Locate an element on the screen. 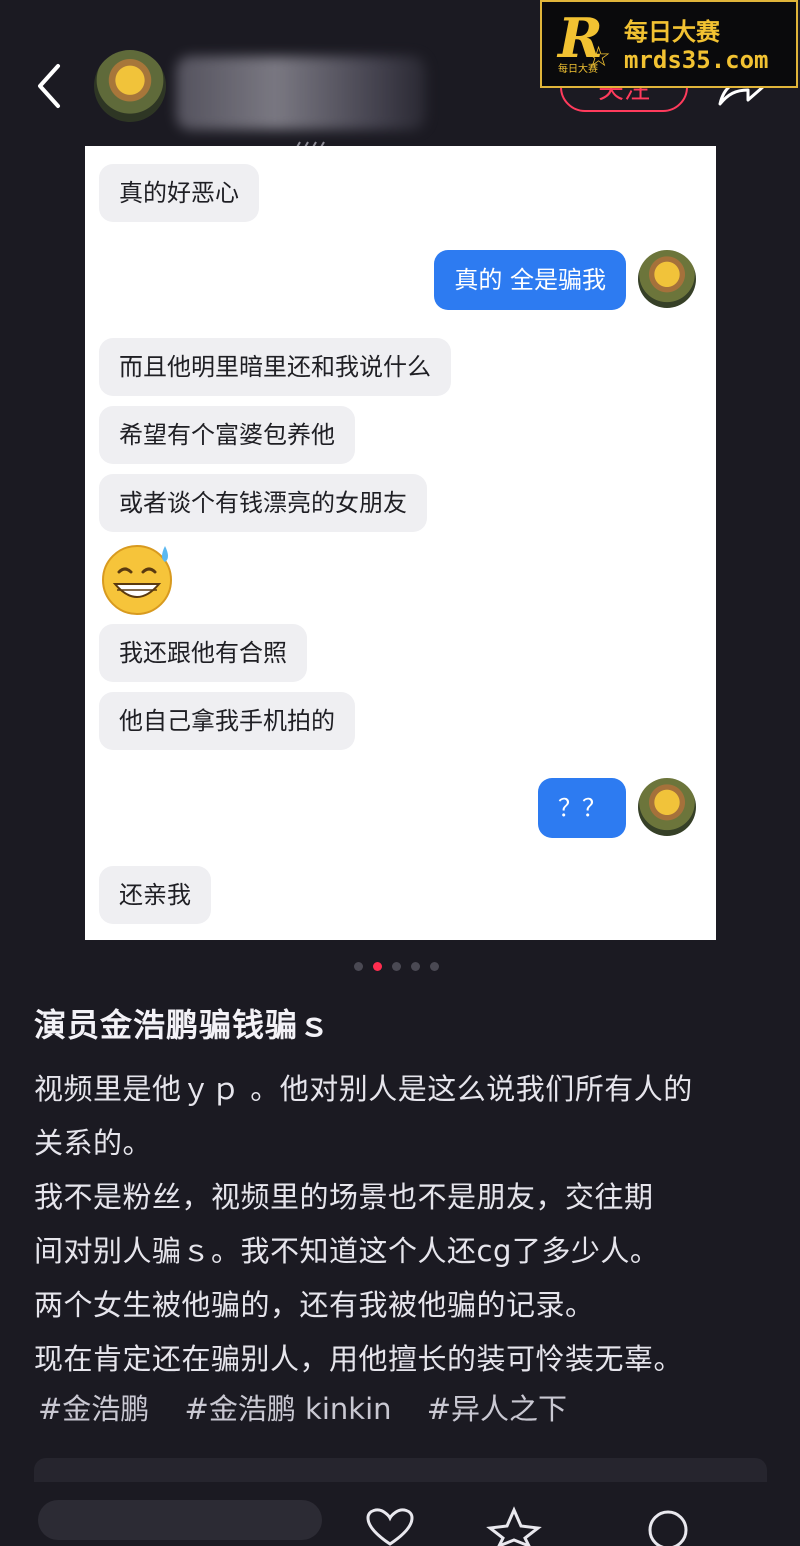 The width and height of the screenshot is (800, 1546). chat-bubble-incoming: 希望有个富婆包养他 is located at coordinates (227, 435).